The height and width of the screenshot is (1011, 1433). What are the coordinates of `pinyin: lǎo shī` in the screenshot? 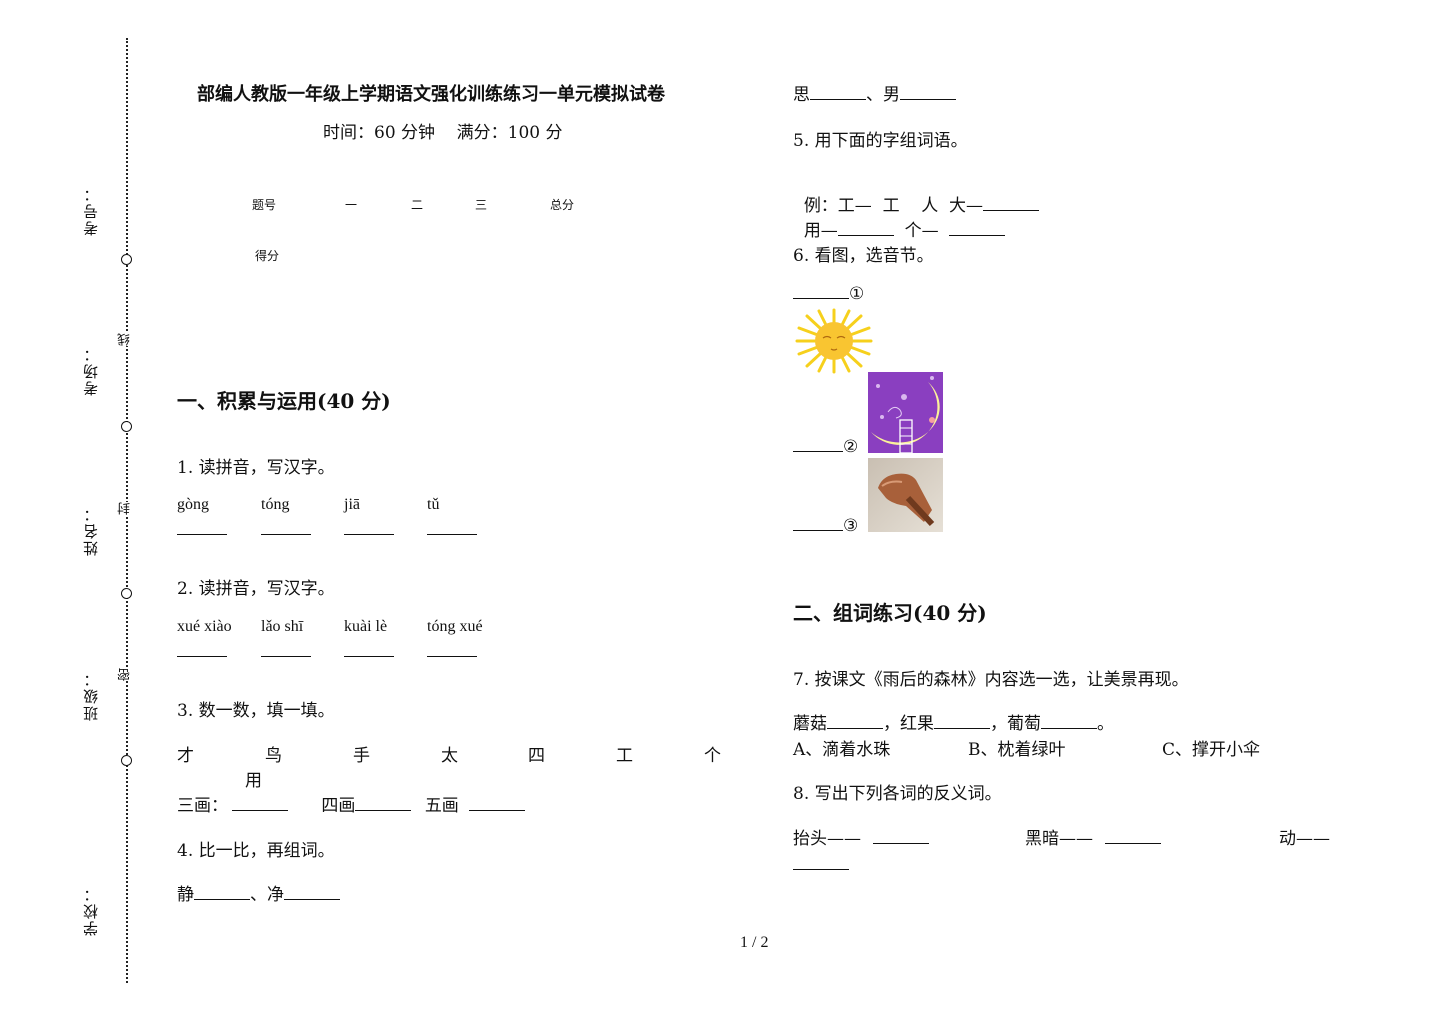 It's located at (282, 626).